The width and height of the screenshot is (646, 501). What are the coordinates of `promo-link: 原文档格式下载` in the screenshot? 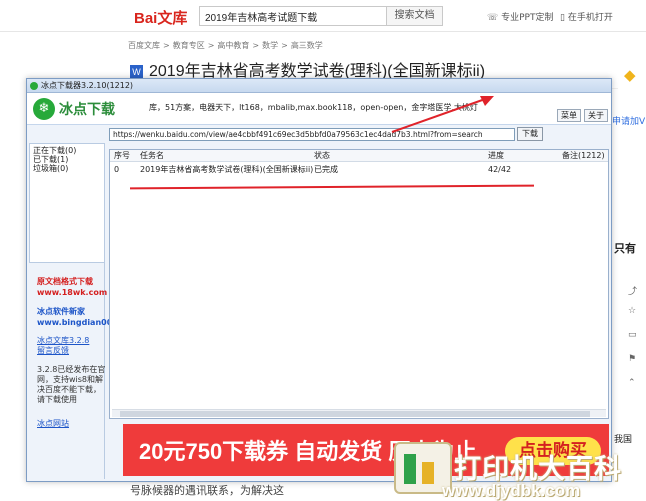 It's located at (65, 282).